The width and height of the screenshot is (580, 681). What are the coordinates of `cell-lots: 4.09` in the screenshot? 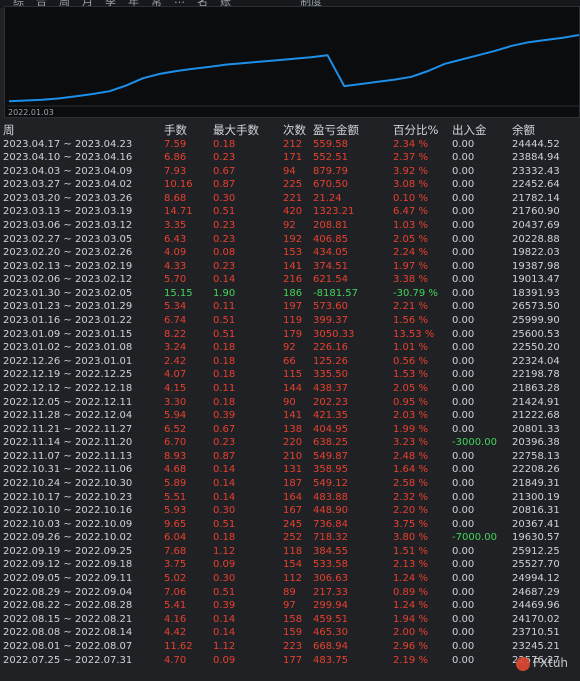 It's located at (175, 253).